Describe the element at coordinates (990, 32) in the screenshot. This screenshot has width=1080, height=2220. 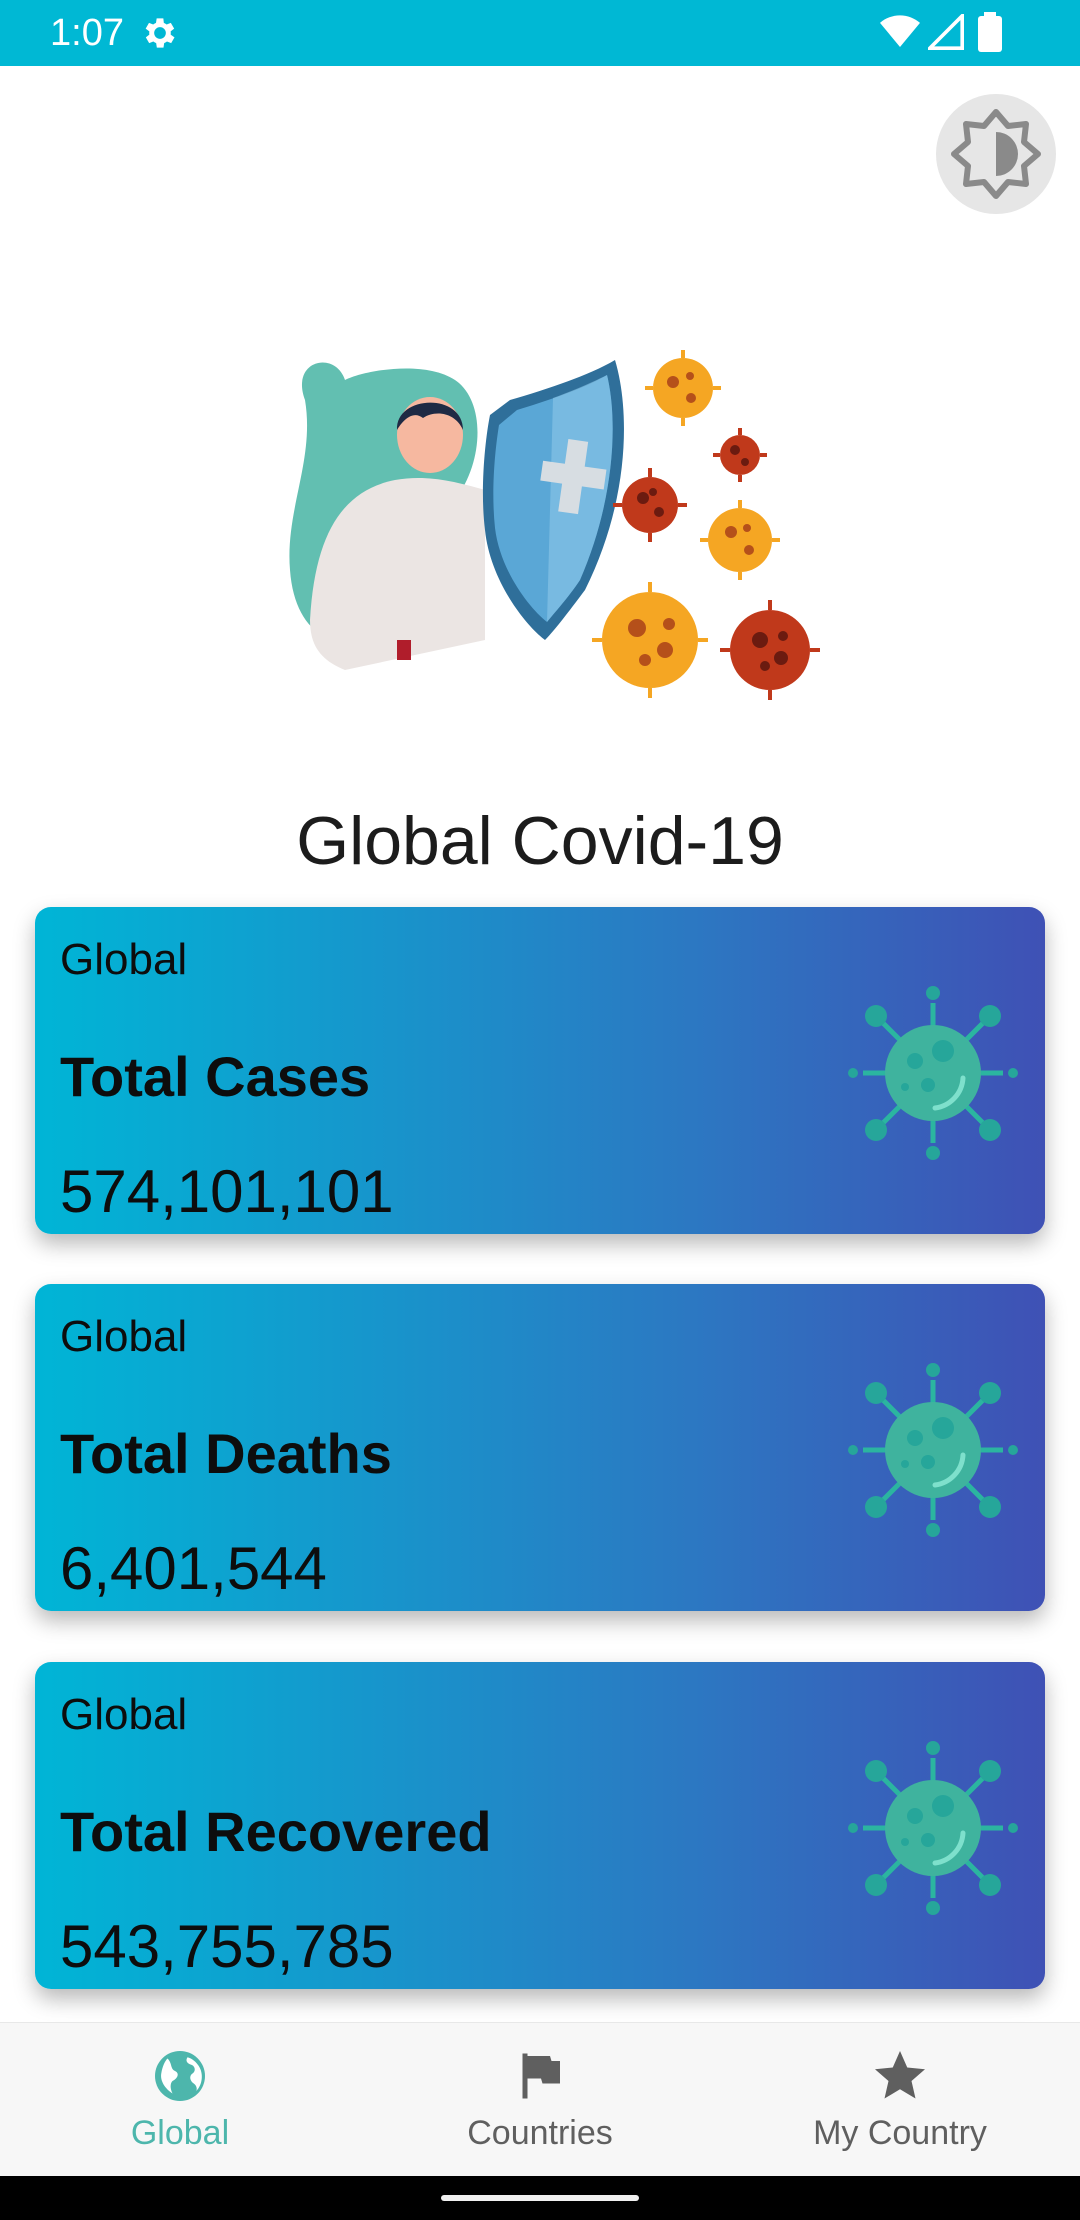
I see `battery-icon` at that location.